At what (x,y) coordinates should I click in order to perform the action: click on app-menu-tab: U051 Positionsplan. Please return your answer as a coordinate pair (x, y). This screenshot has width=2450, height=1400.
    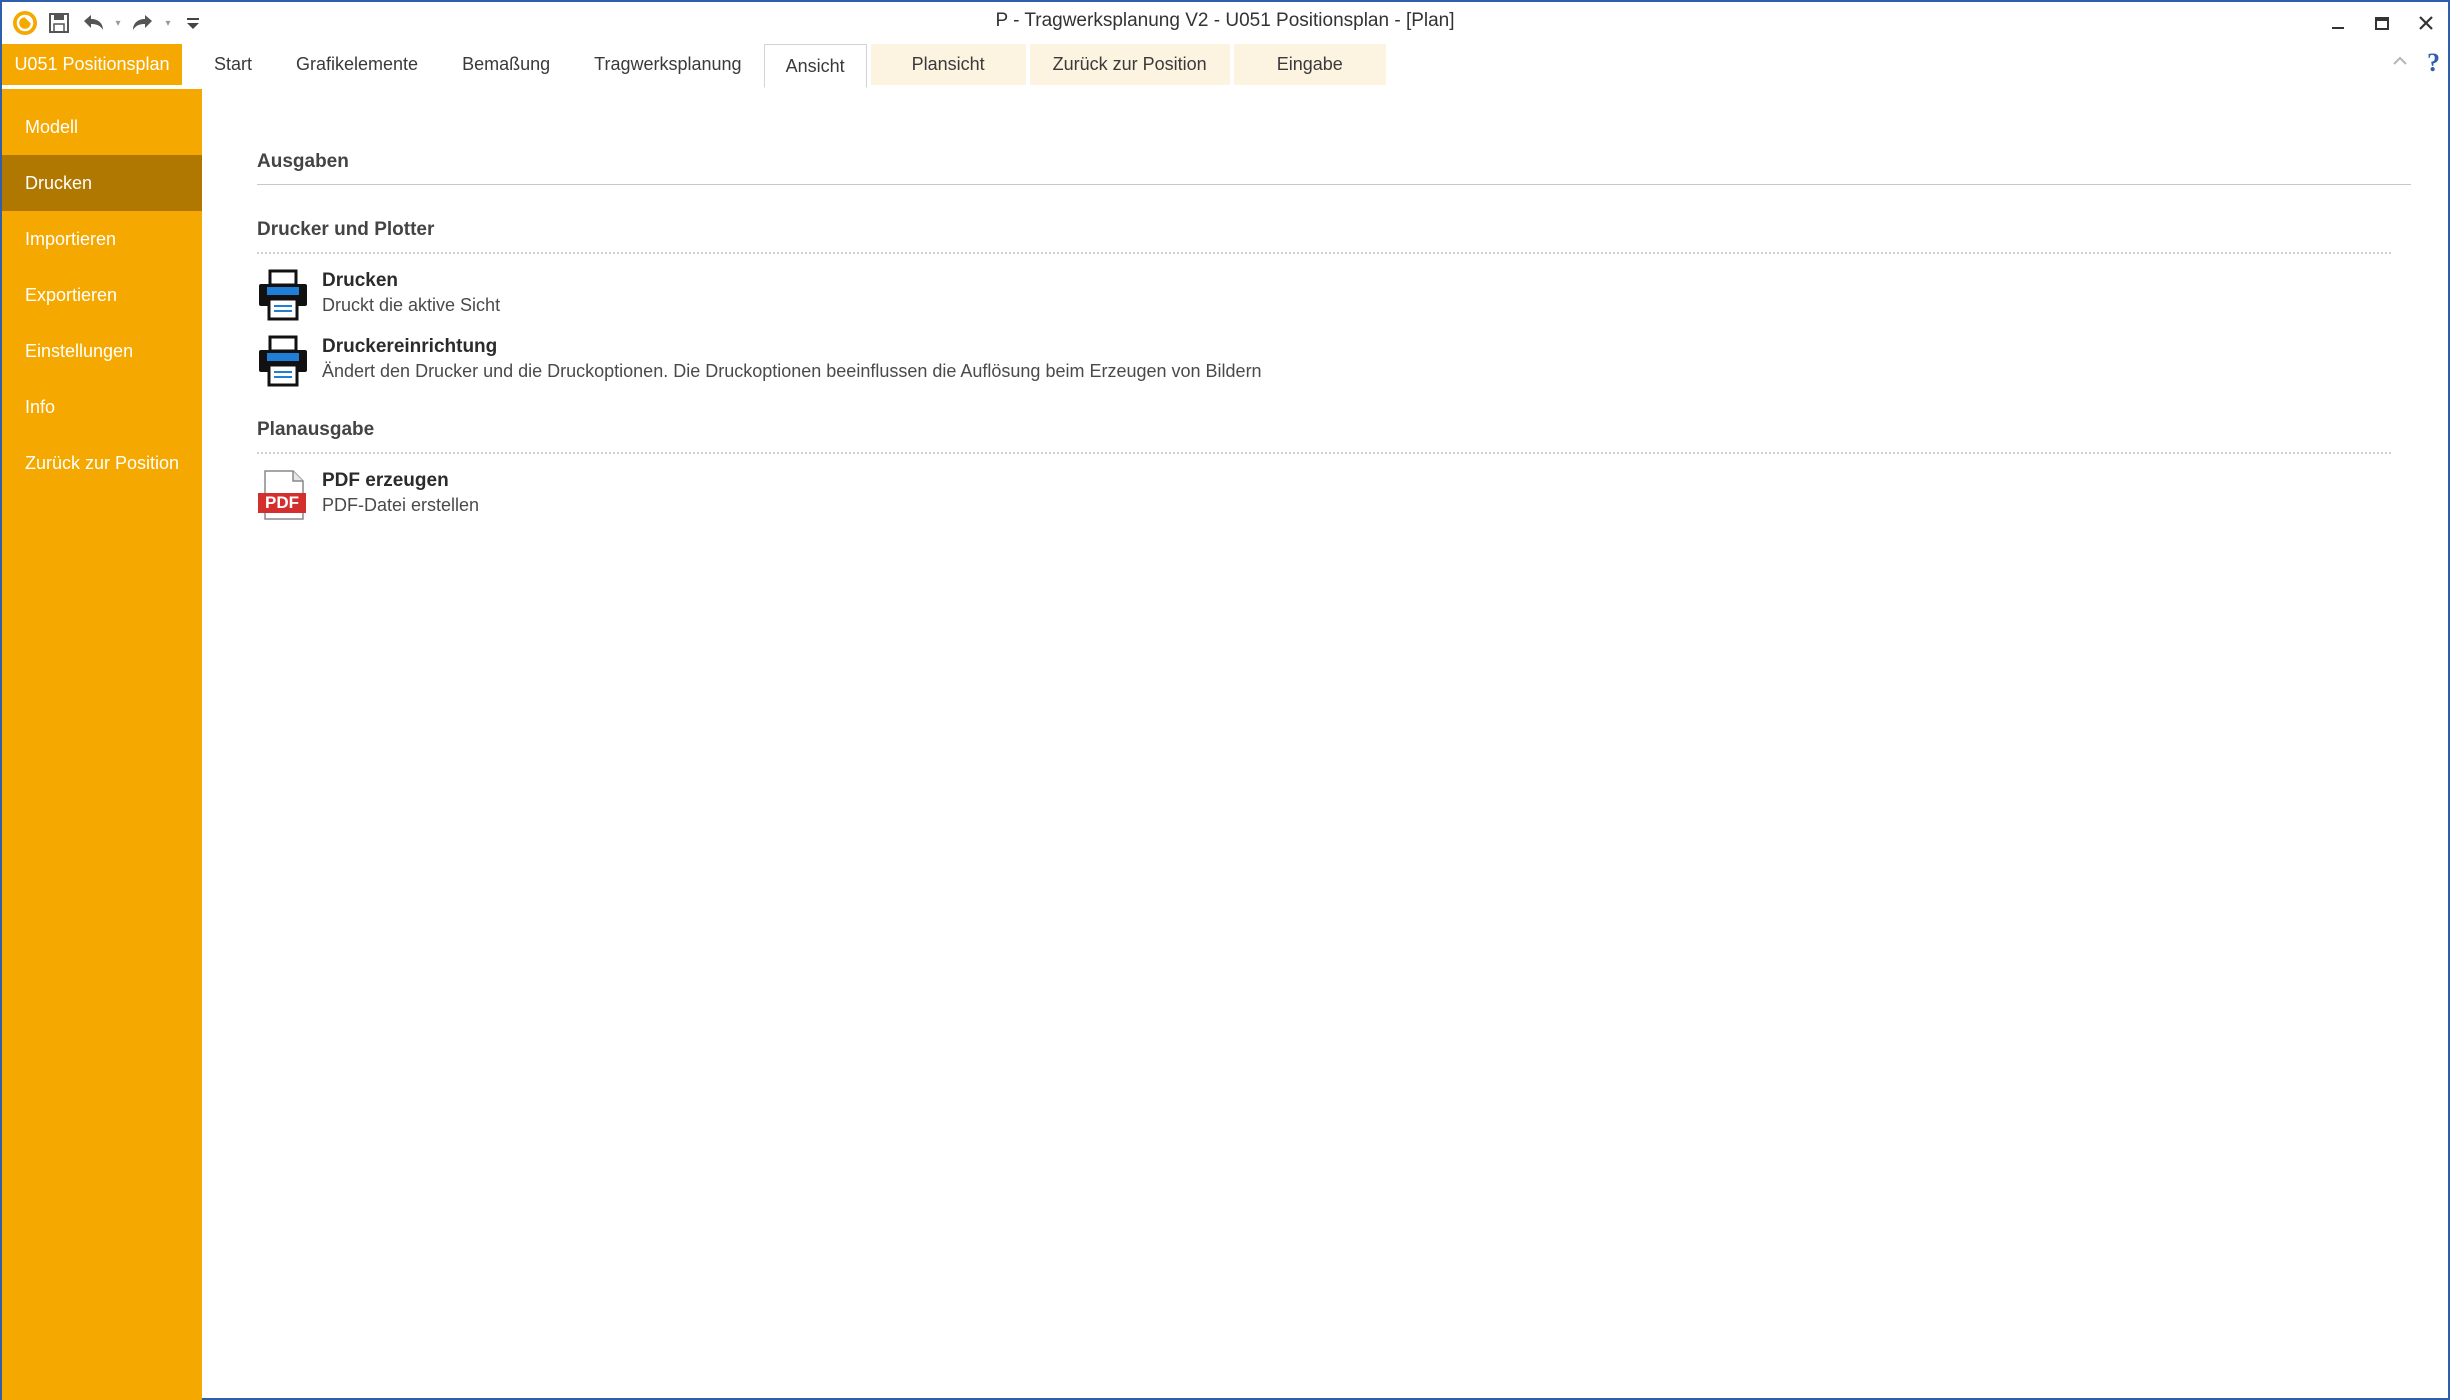
    Looking at the image, I should click on (92, 64).